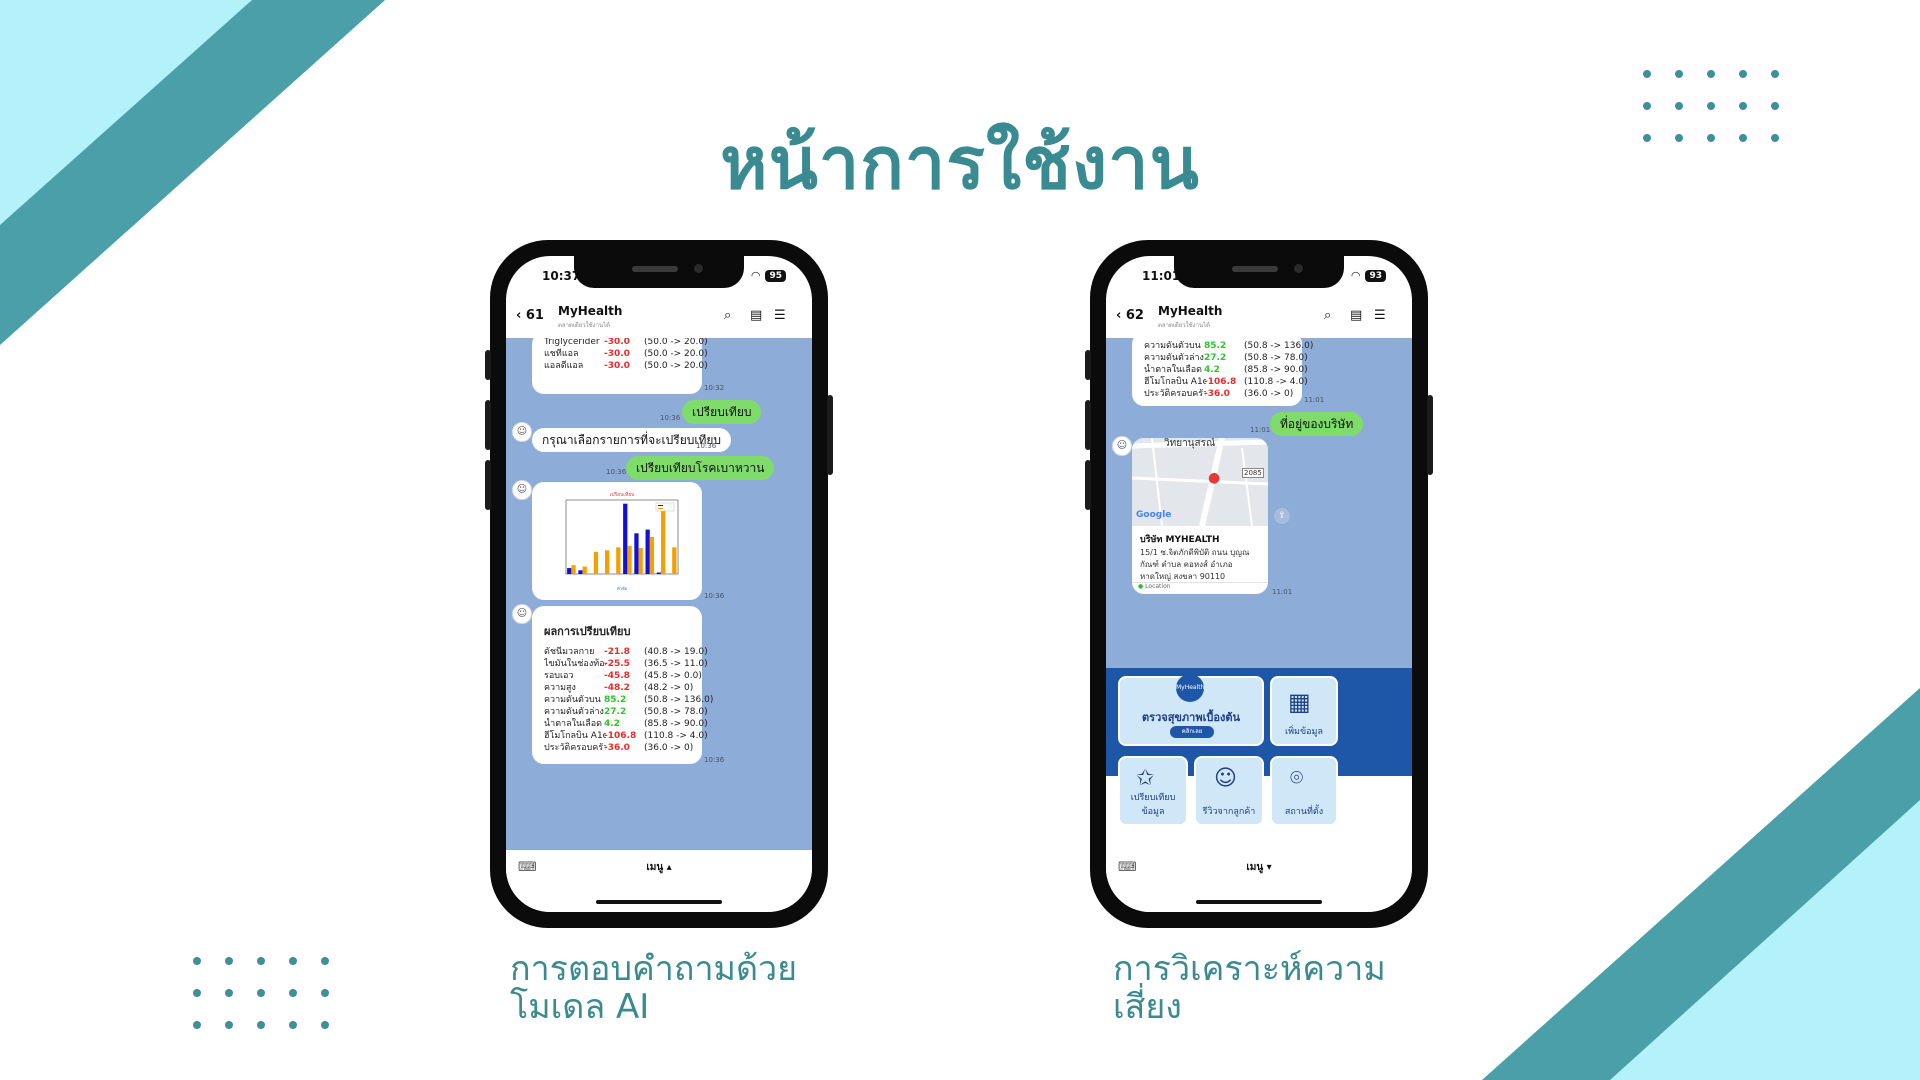  I want to click on rich-location-label: สถานที่ตั้ง, so click(1304, 812).